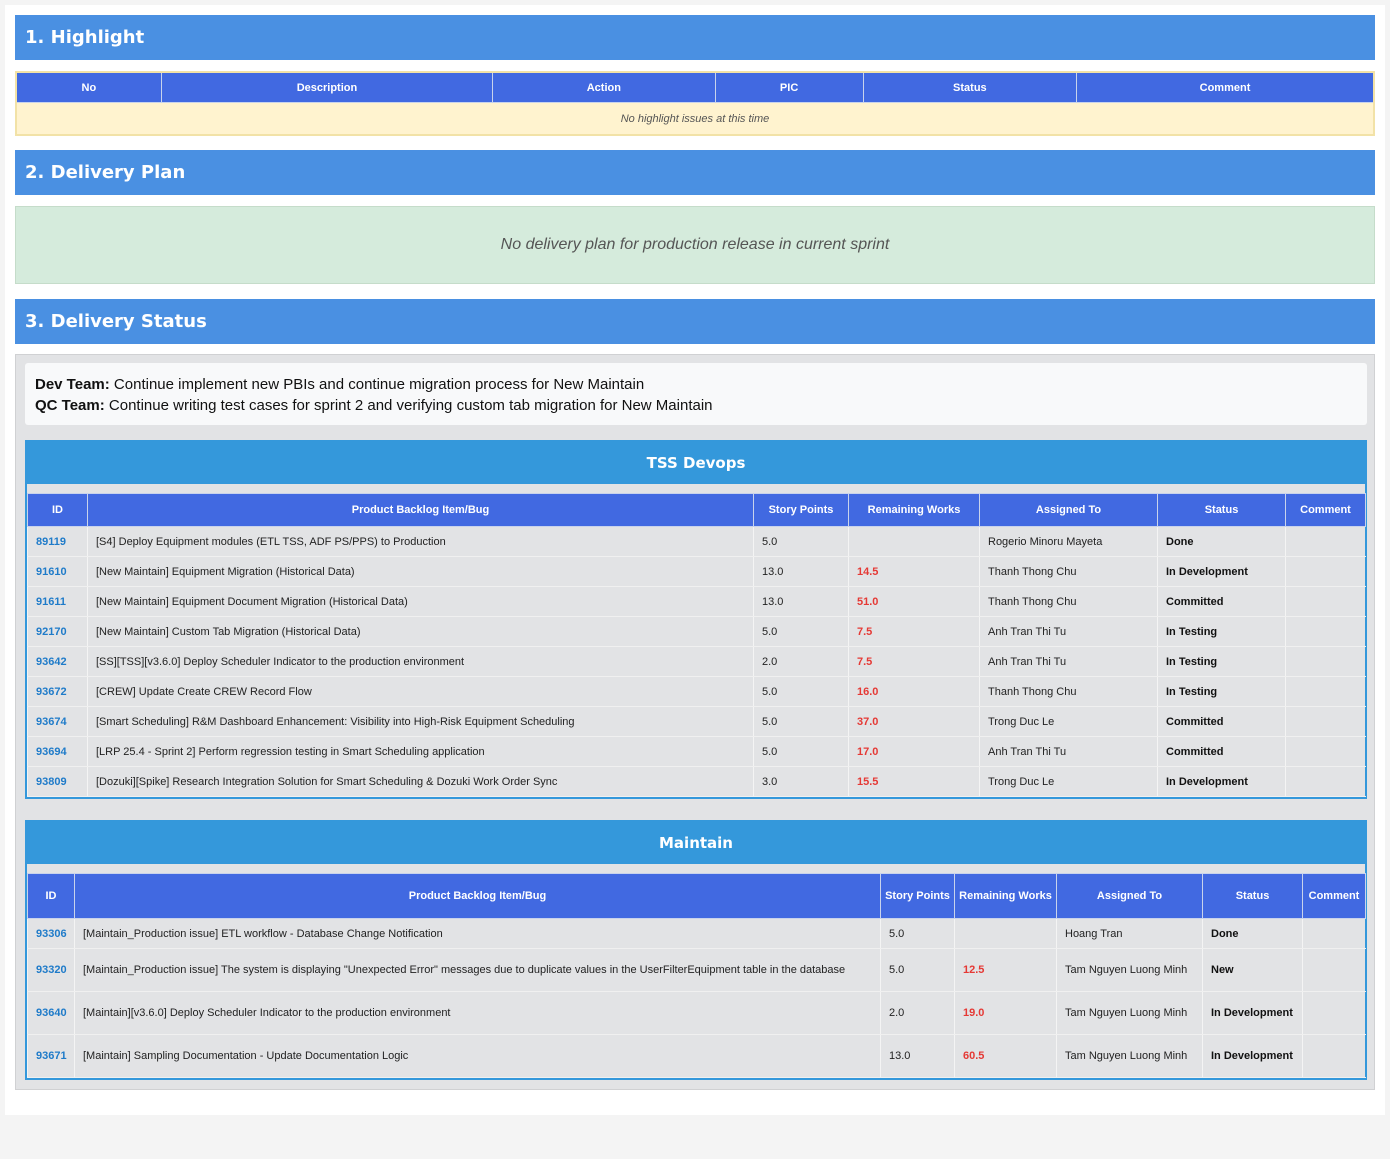  What do you see at coordinates (88, 87) in the screenshot?
I see `column-header-no: No` at bounding box center [88, 87].